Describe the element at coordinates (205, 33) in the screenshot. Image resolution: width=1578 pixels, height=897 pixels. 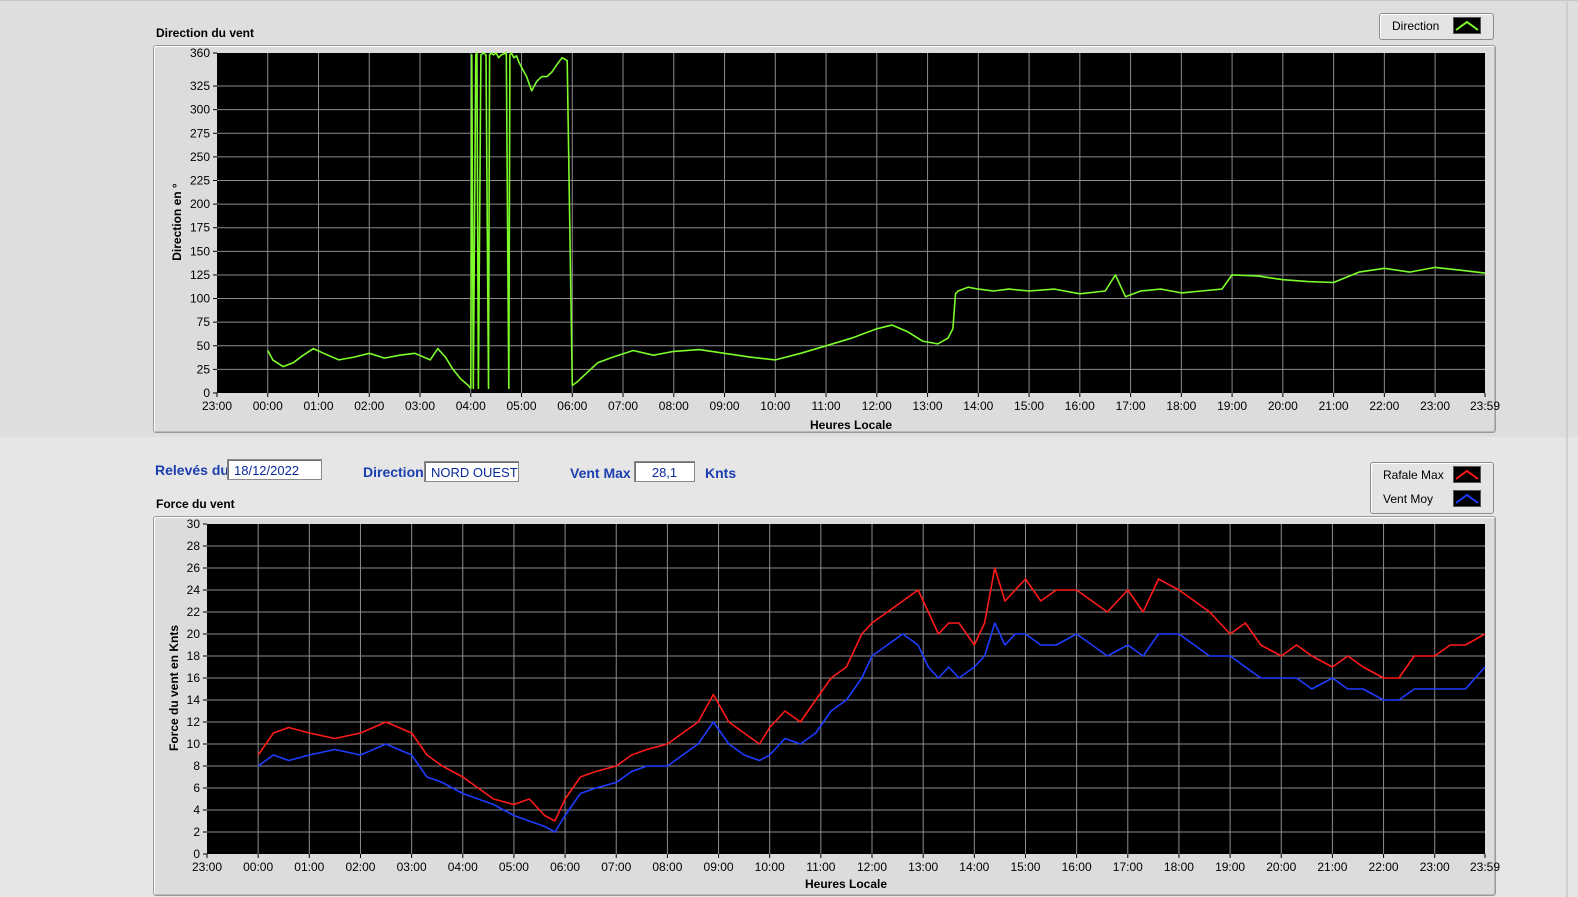
I see `direction-chart-title: Direction du vent` at that location.